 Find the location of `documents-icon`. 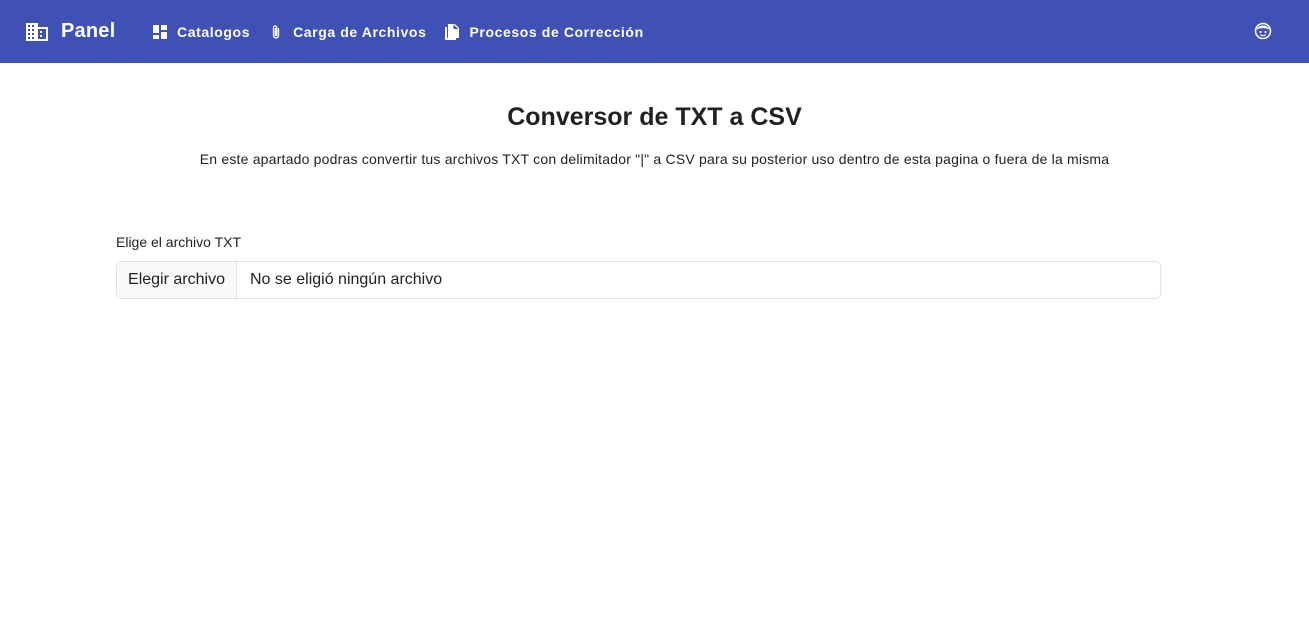

documents-icon is located at coordinates (452, 31).